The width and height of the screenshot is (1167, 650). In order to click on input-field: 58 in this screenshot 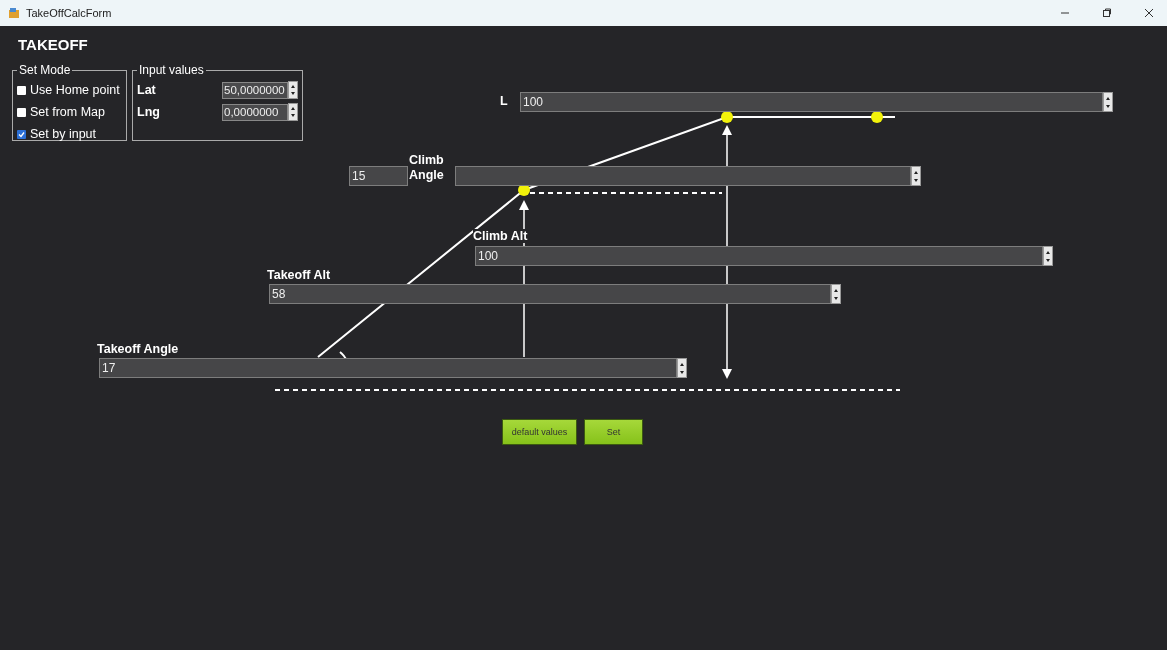, I will do `click(550, 294)`.